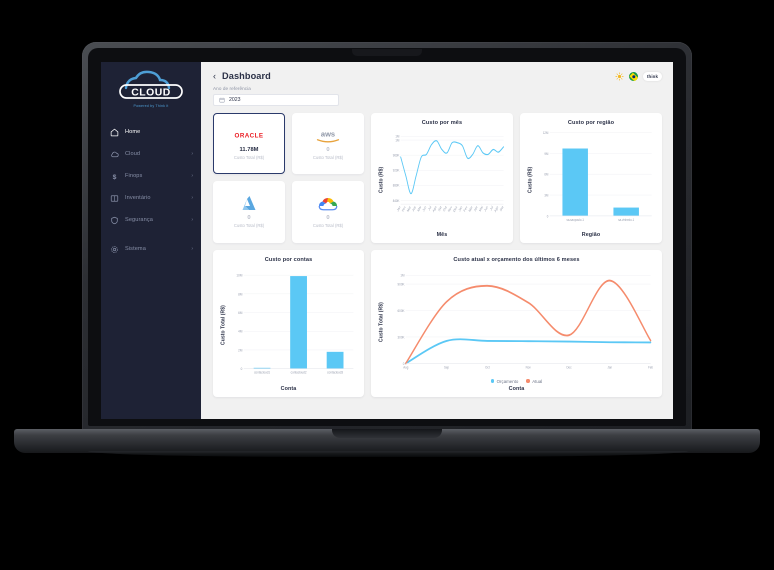  Describe the element at coordinates (401, 284) in the screenshot. I see `svg-text: 900K` at that location.